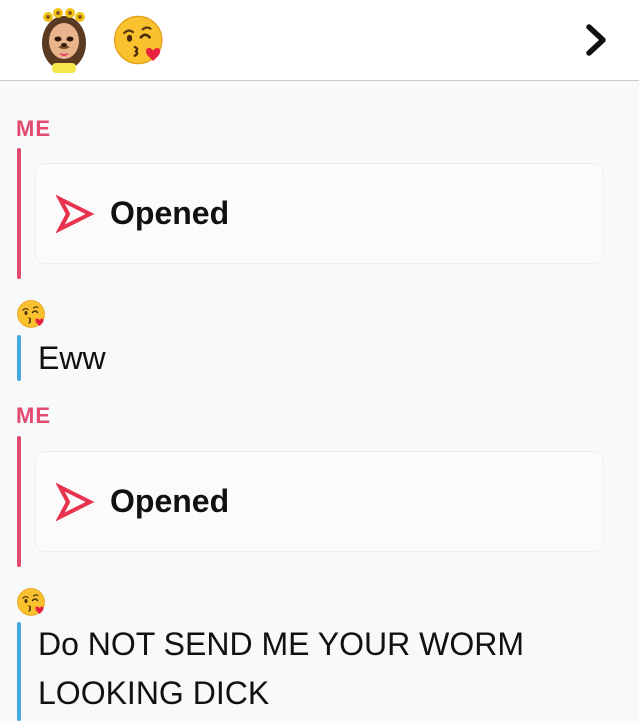  Describe the element at coordinates (319, 40) in the screenshot. I see `chat-header` at that location.